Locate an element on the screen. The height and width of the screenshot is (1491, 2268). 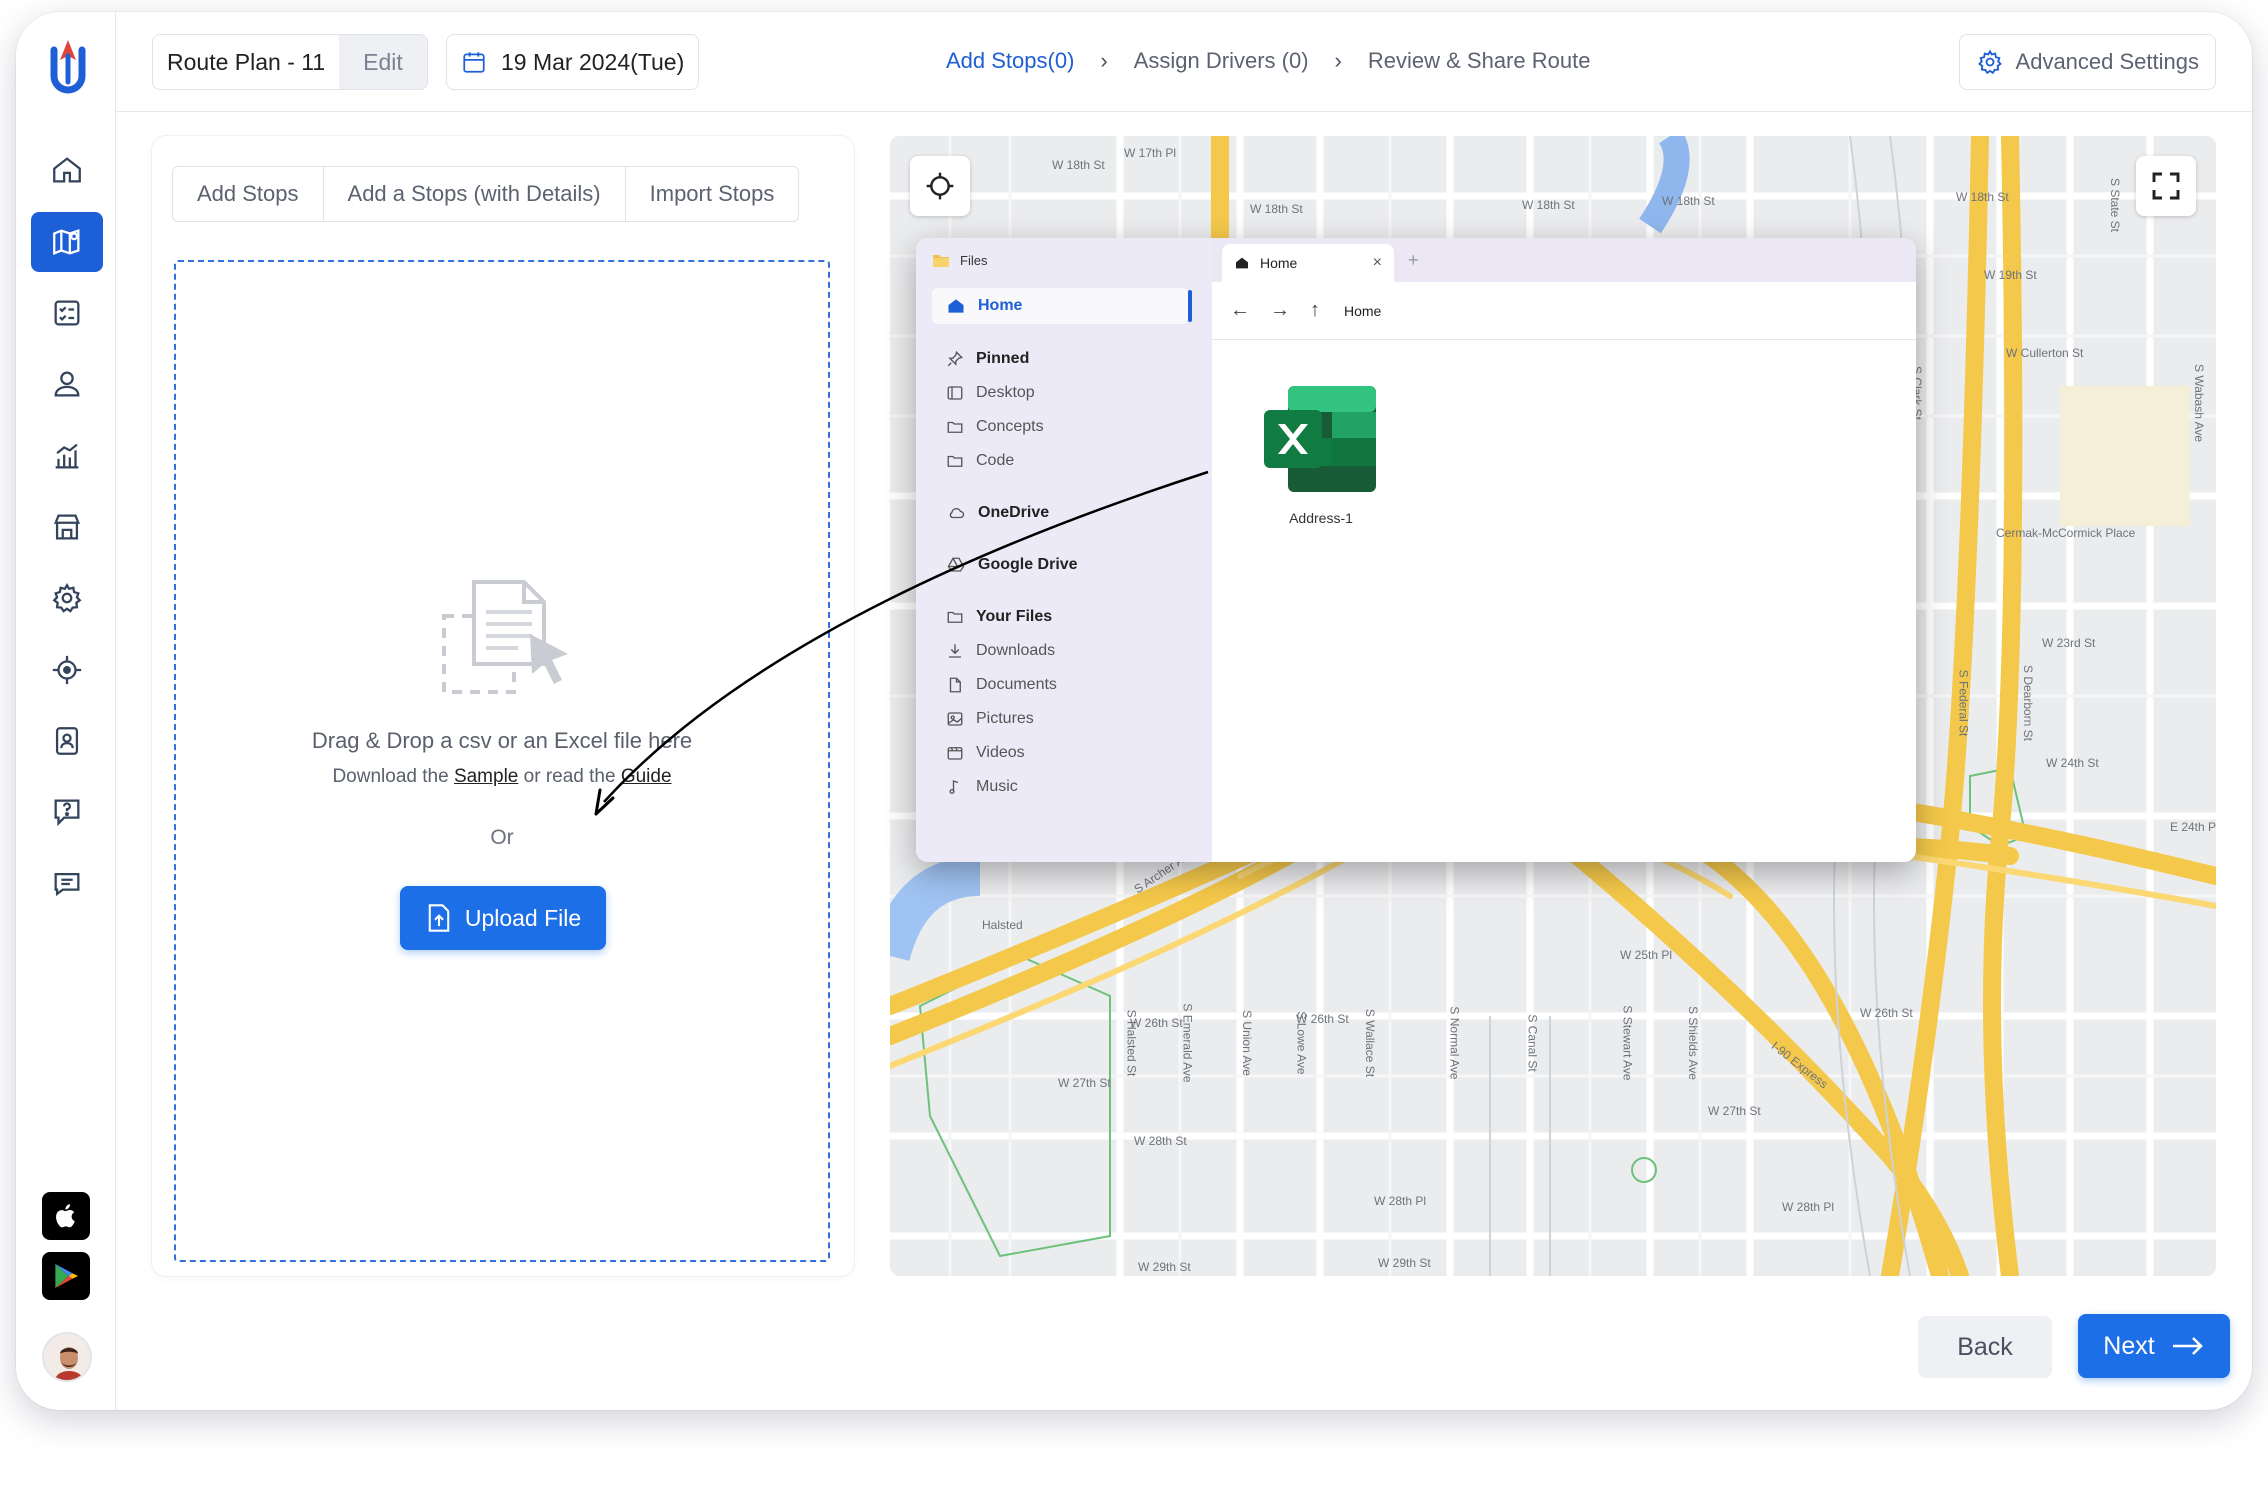
map-street-label: S Federal St is located at coordinates (1963, 703).